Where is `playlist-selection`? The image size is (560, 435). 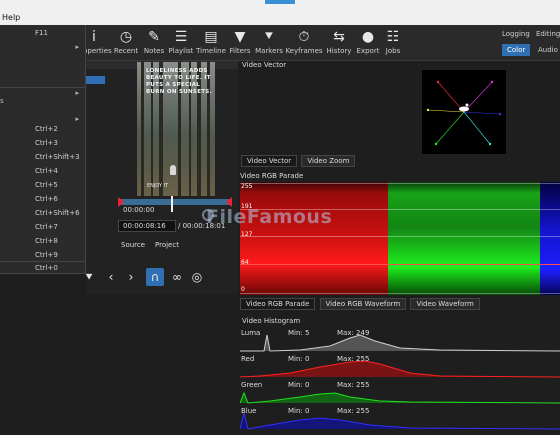 playlist-selection is located at coordinates (95, 80).